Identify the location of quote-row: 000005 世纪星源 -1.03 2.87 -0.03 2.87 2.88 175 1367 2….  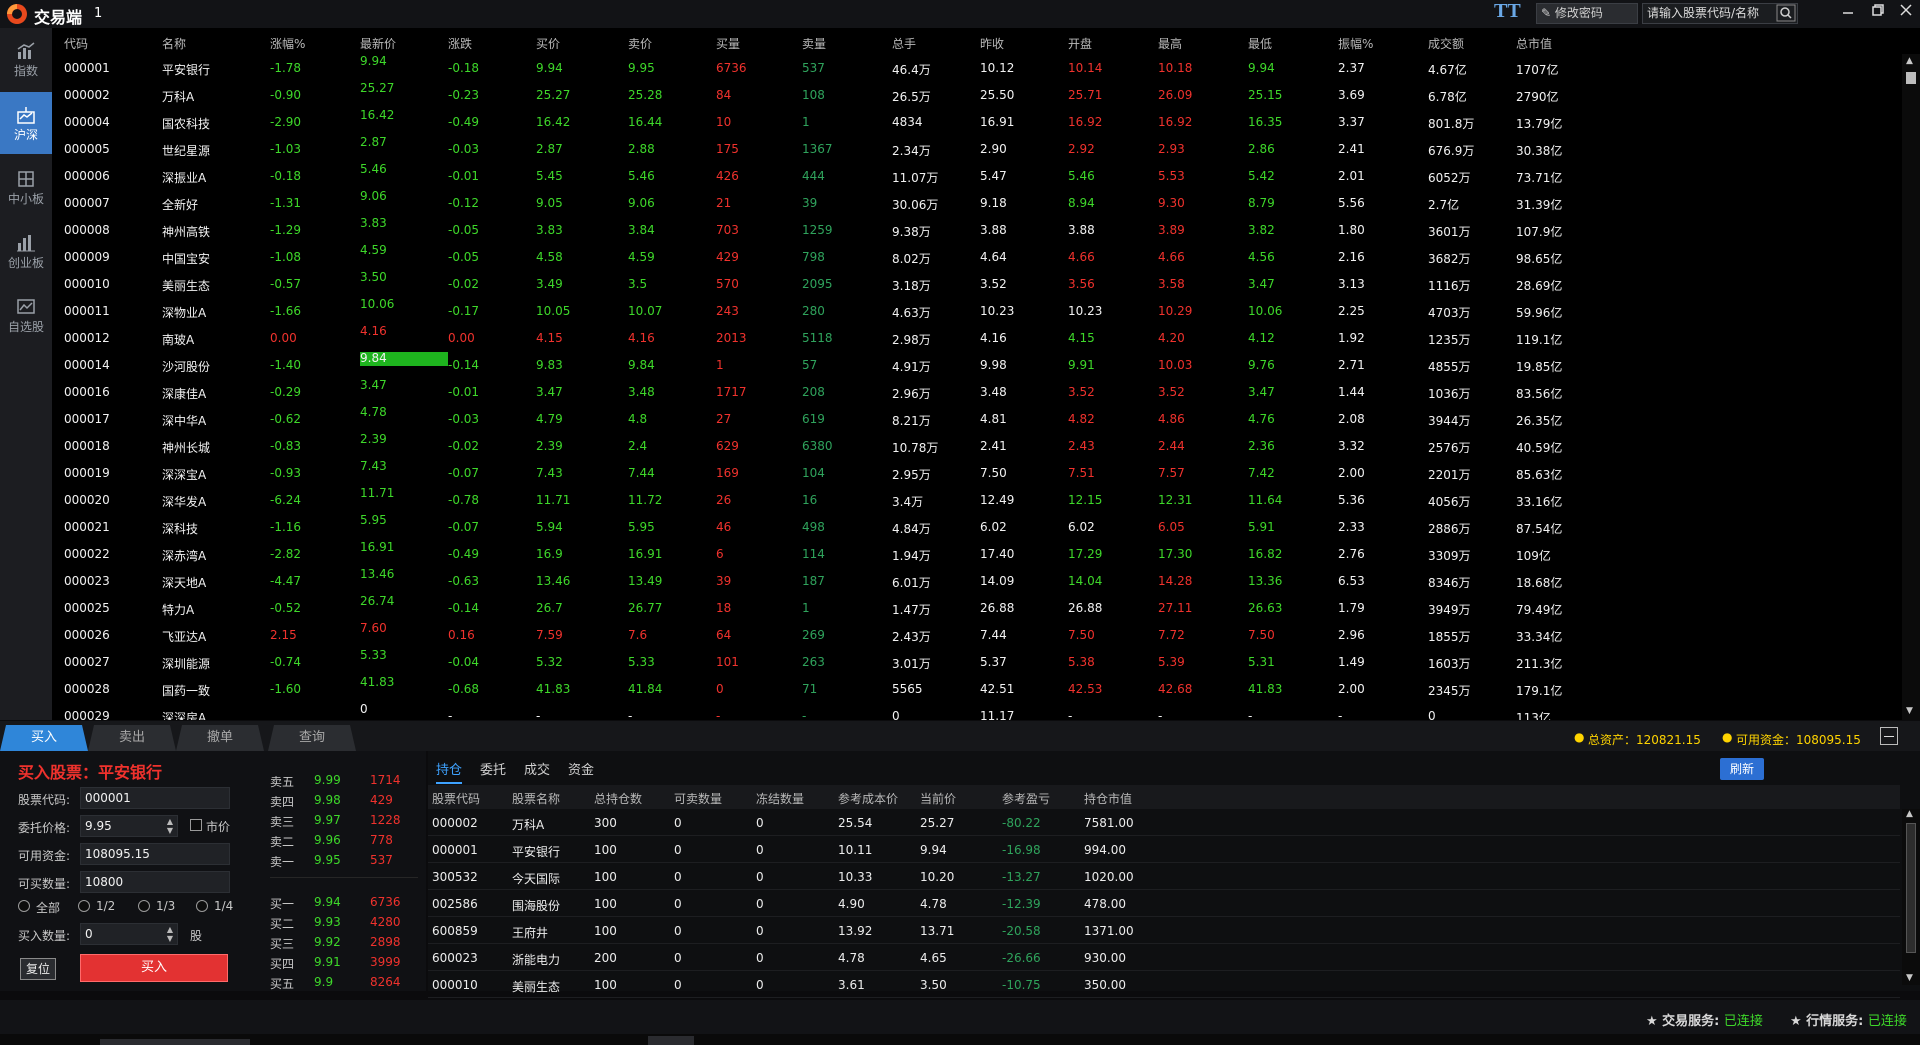
(977, 148).